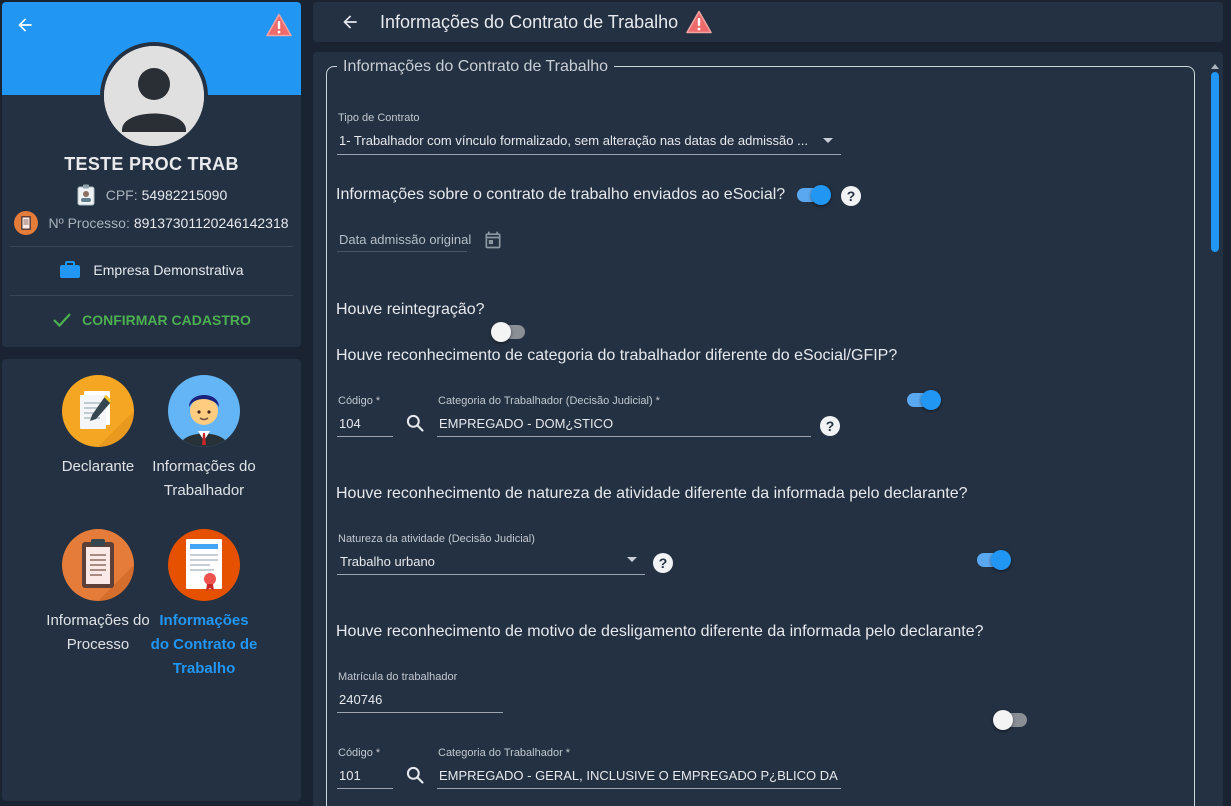  Describe the element at coordinates (168, 270) in the screenshot. I see `company-name: Empresa Demonstrativa` at that location.